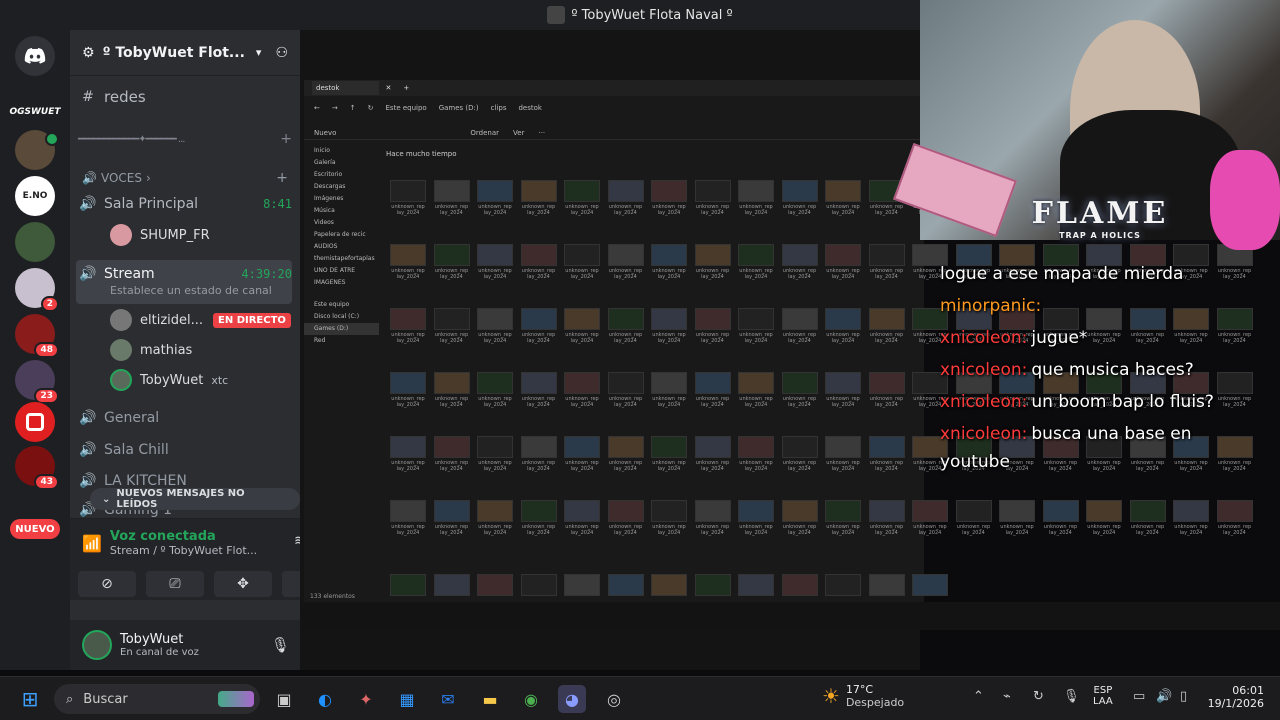  What do you see at coordinates (388, 88) in the screenshot?
I see `close-icon: ✕` at bounding box center [388, 88].